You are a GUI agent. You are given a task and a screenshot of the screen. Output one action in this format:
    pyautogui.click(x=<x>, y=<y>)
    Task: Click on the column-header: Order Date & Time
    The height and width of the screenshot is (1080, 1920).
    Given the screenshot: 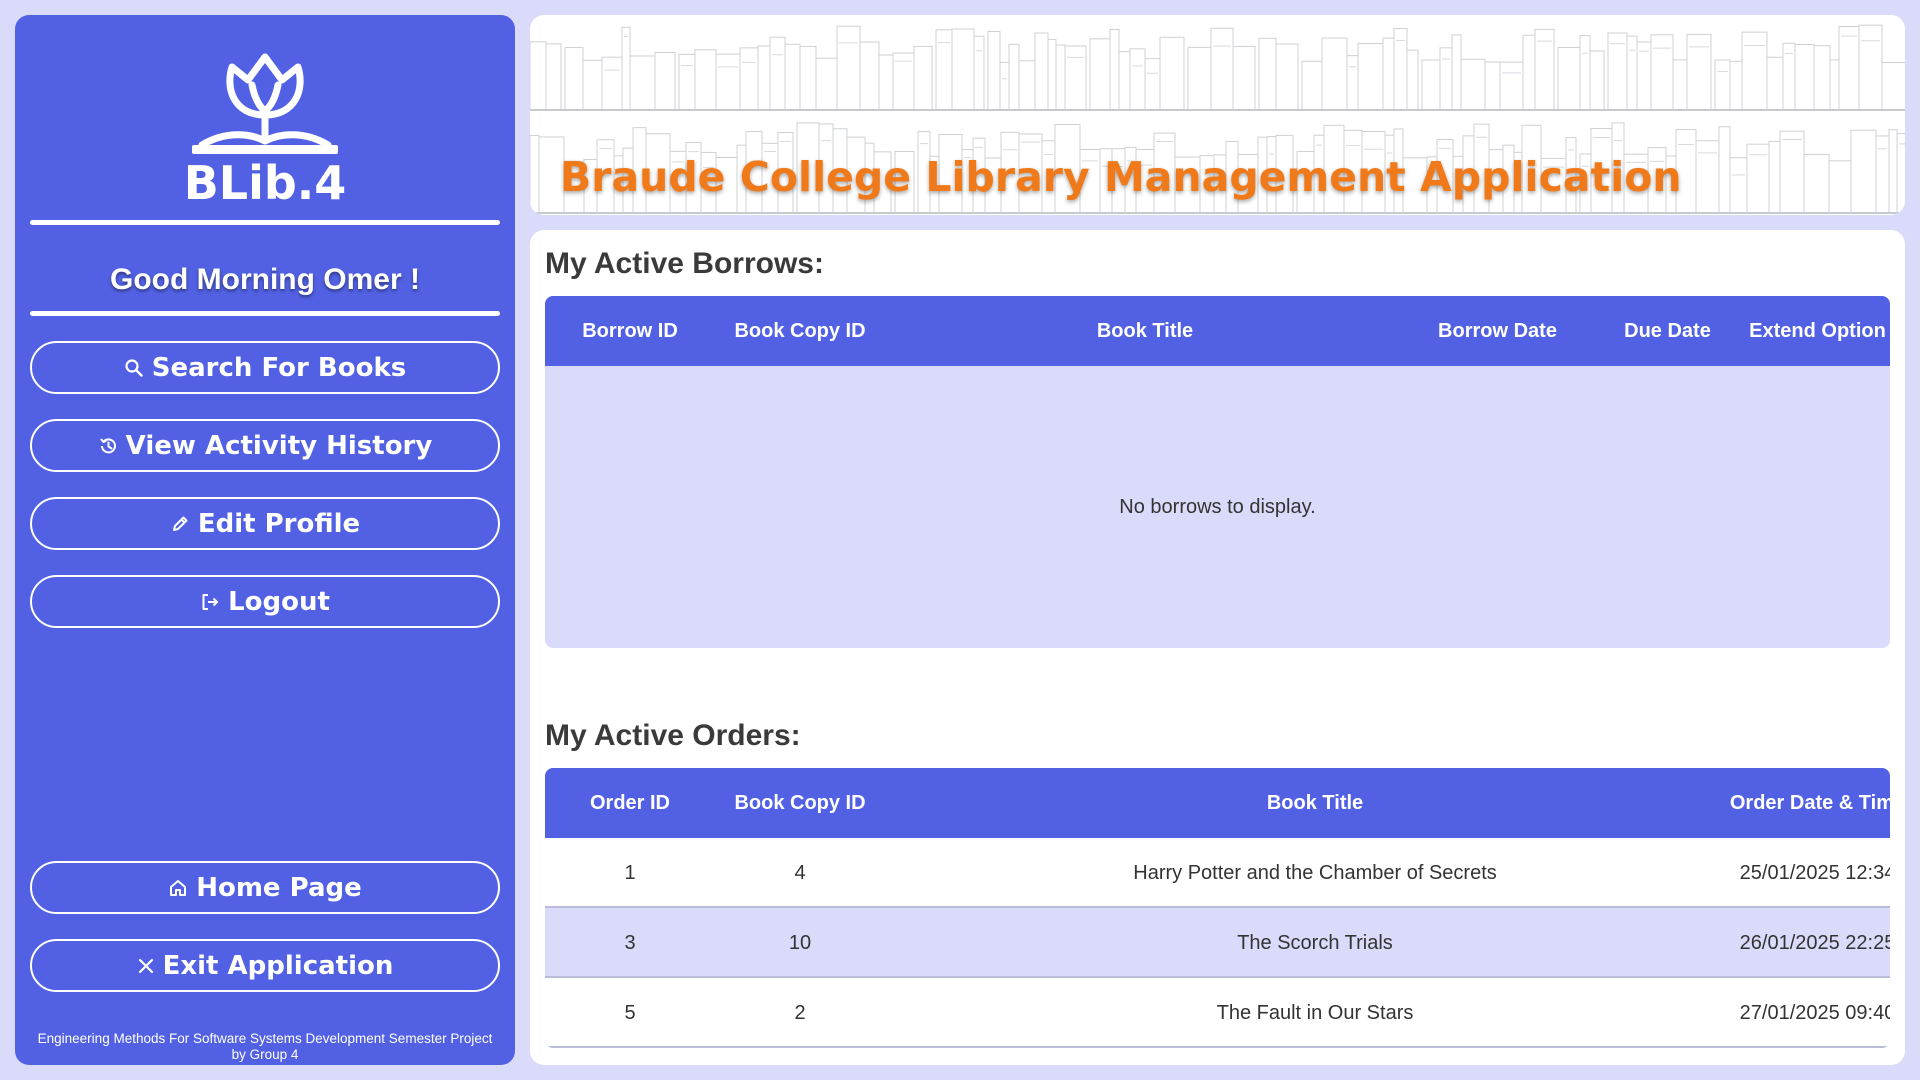 What is the action you would take?
    pyautogui.click(x=1810, y=803)
    